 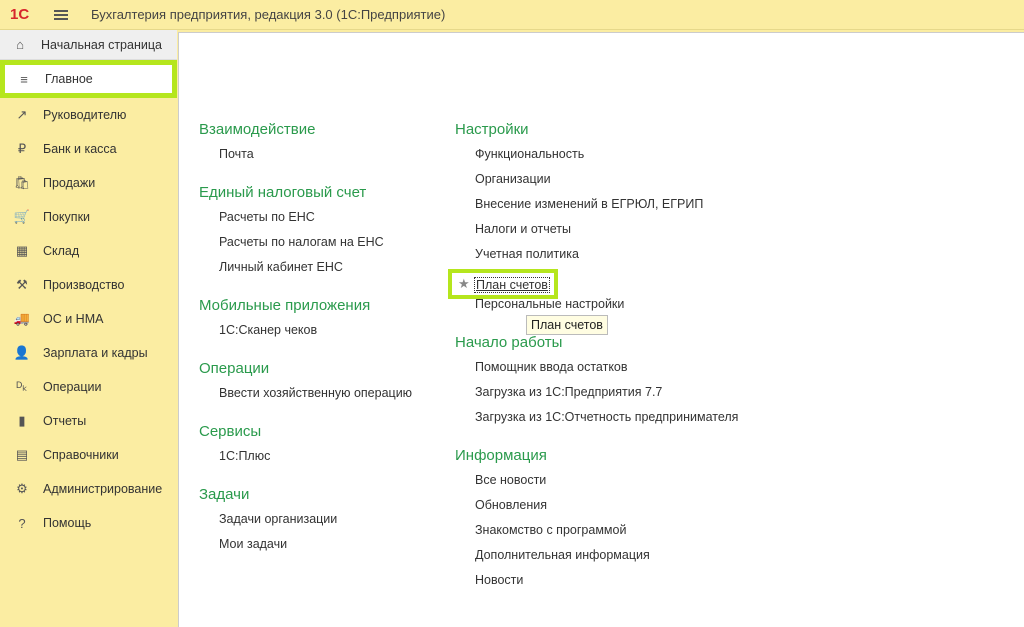 What do you see at coordinates (224, 494) in the screenshot?
I see `section-title: Задачи` at bounding box center [224, 494].